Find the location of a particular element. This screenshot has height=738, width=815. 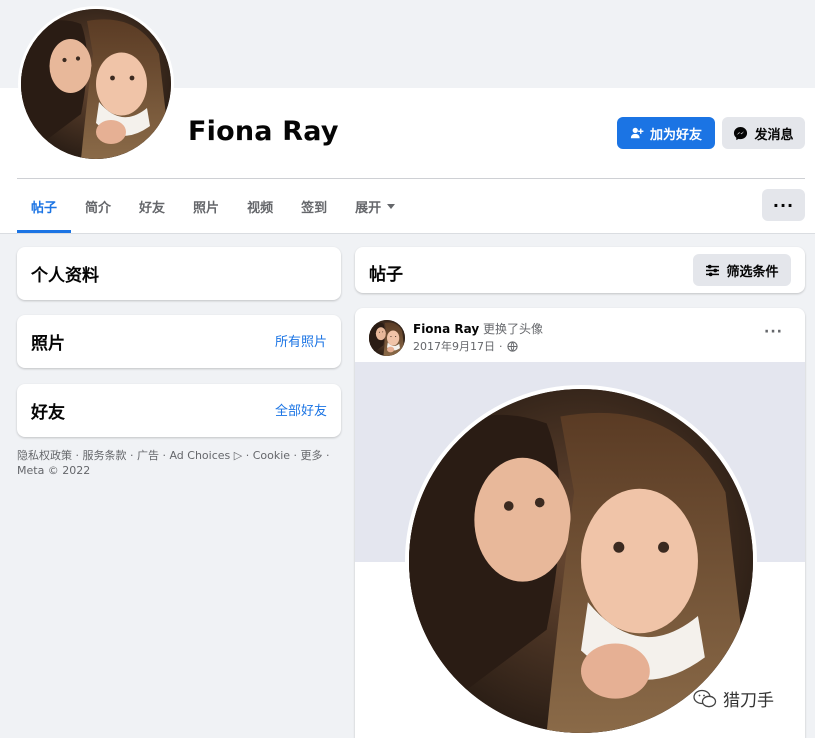

header-divider is located at coordinates (411, 178).